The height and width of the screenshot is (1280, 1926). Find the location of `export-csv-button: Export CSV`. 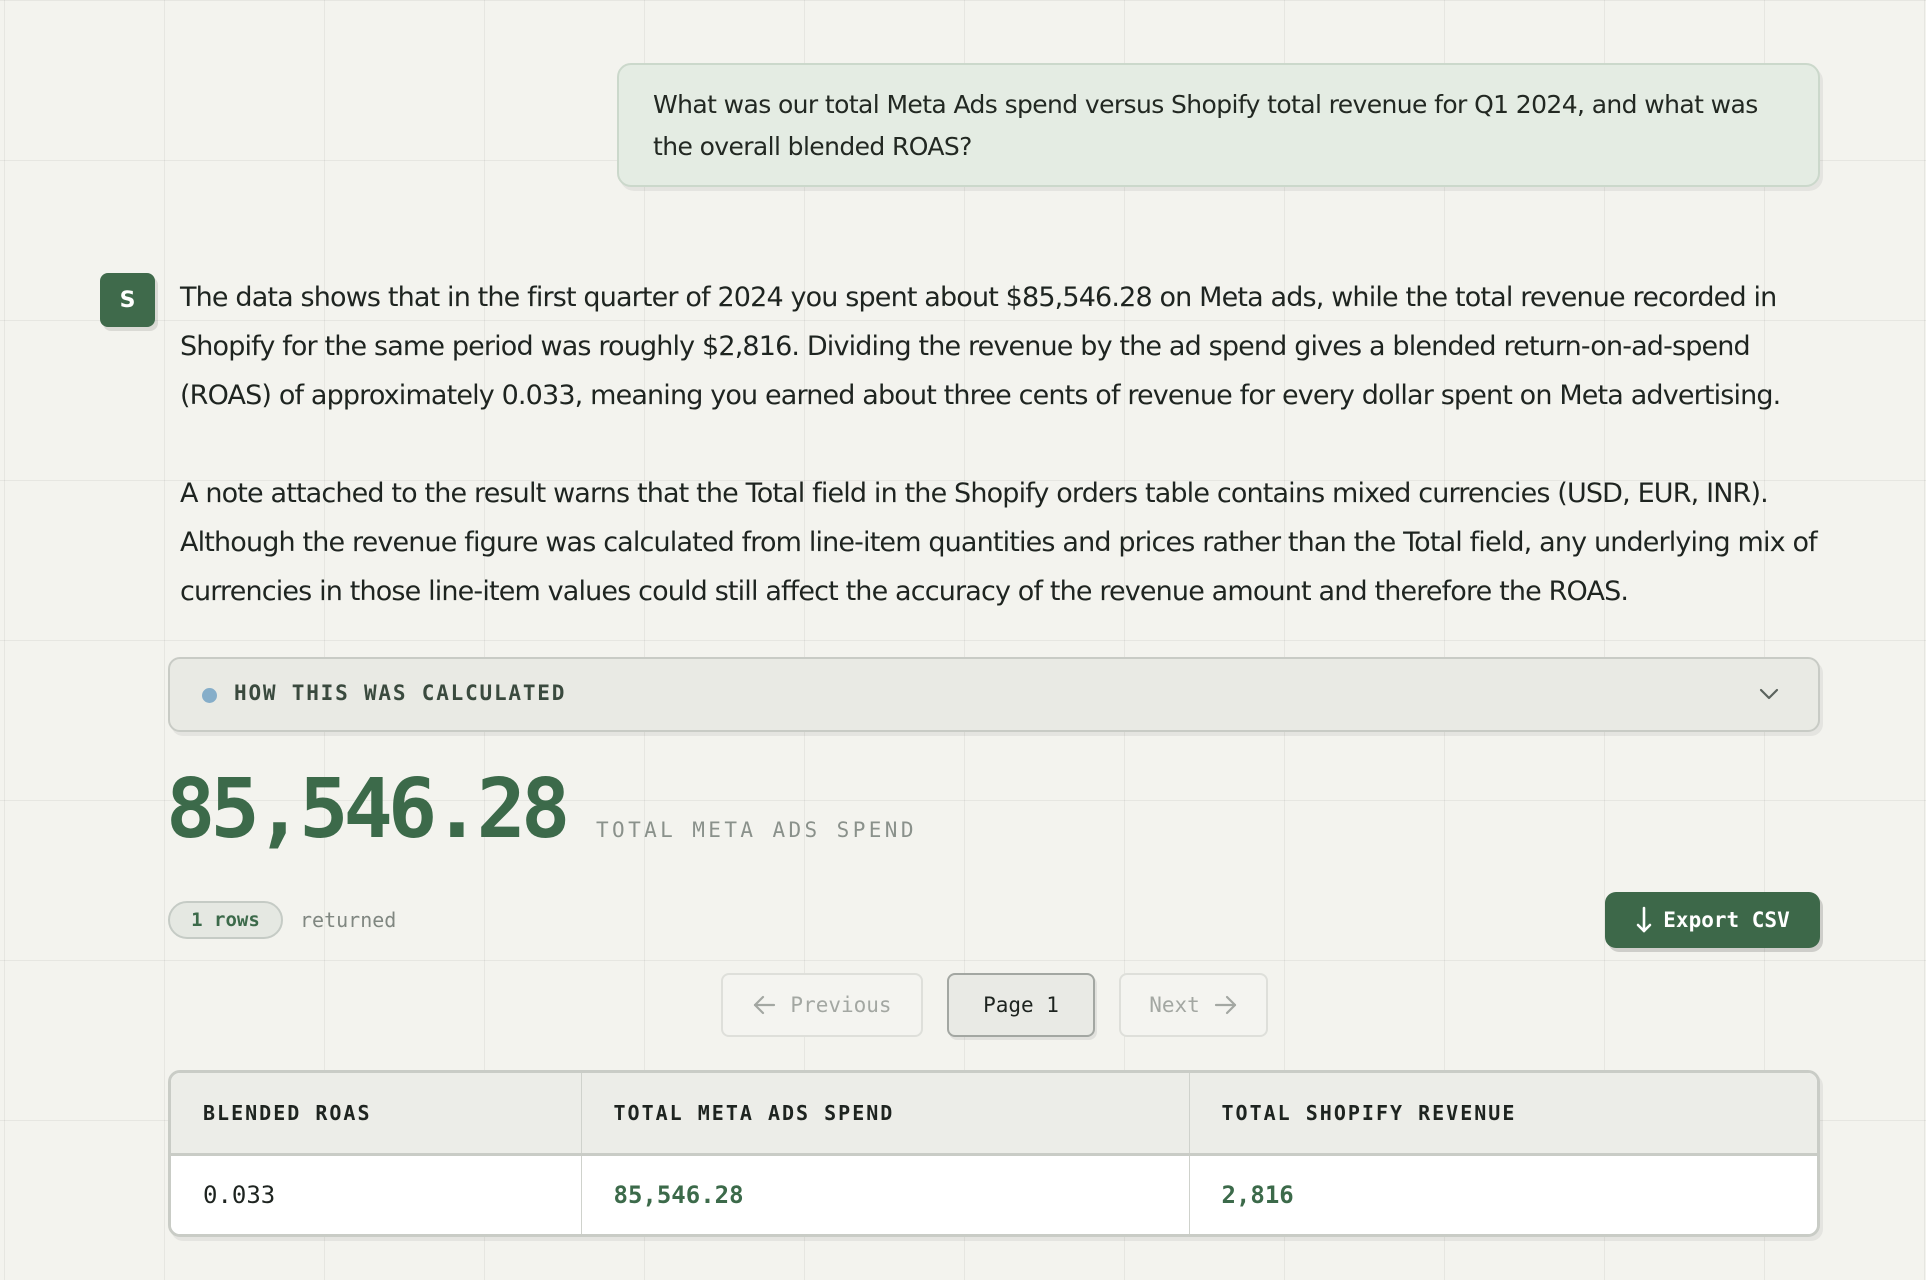

export-csv-button: Export CSV is located at coordinates (1712, 920).